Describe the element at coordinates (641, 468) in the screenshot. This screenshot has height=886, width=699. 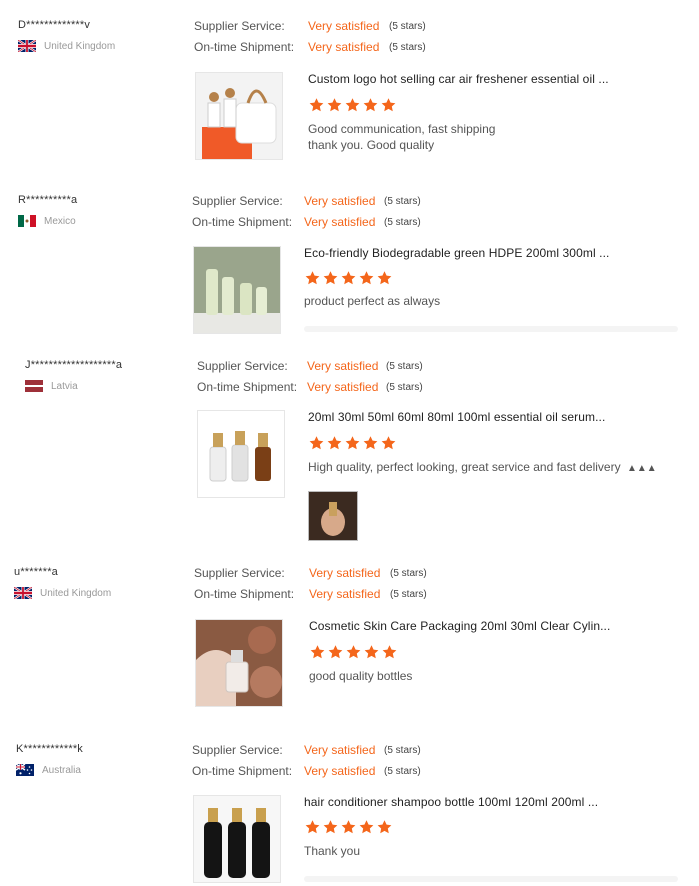
I see `thumbs-up-icon: ▲▲▲` at that location.